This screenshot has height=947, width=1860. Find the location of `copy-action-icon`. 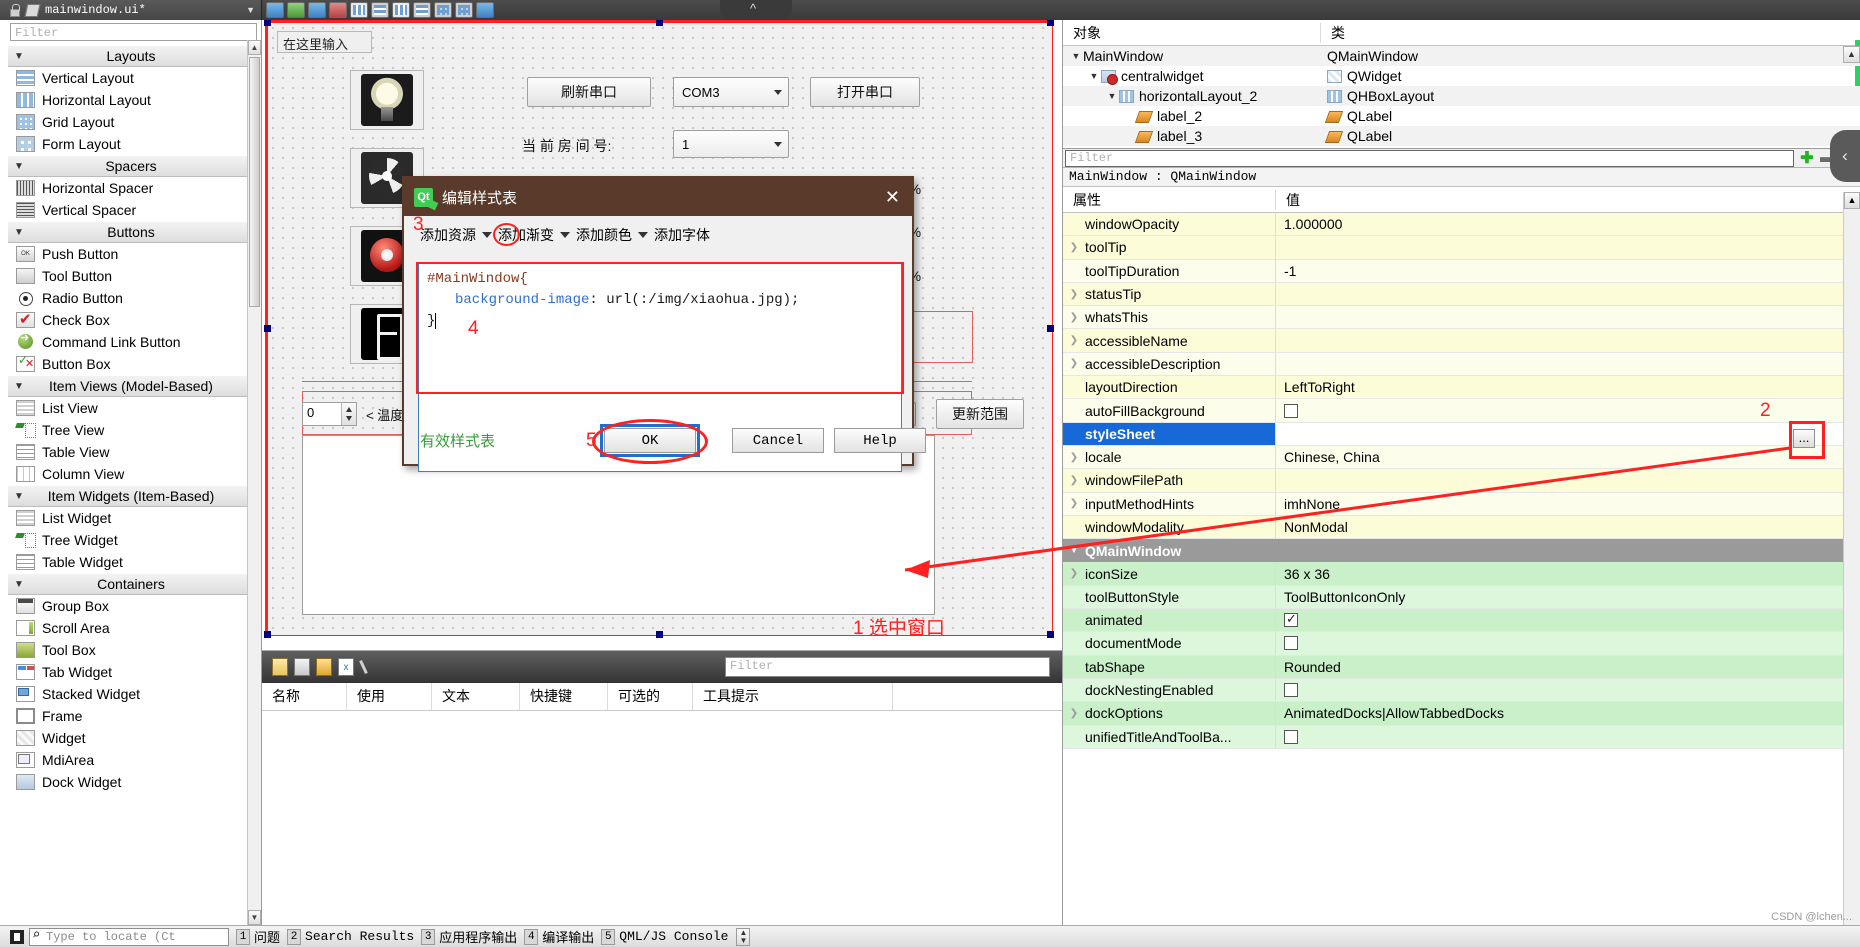

copy-action-icon is located at coordinates (302, 667).